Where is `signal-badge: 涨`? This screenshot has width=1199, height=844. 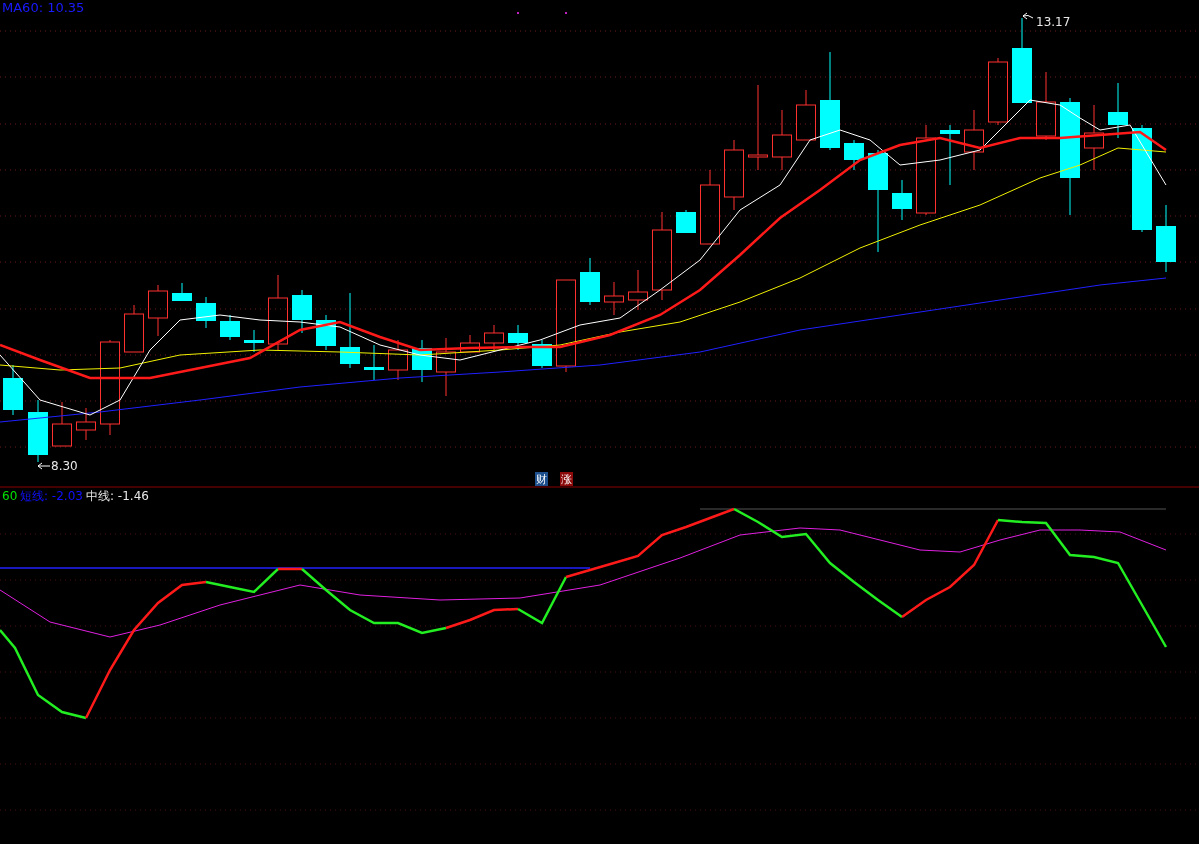
signal-badge: 涨 is located at coordinates (566, 479).